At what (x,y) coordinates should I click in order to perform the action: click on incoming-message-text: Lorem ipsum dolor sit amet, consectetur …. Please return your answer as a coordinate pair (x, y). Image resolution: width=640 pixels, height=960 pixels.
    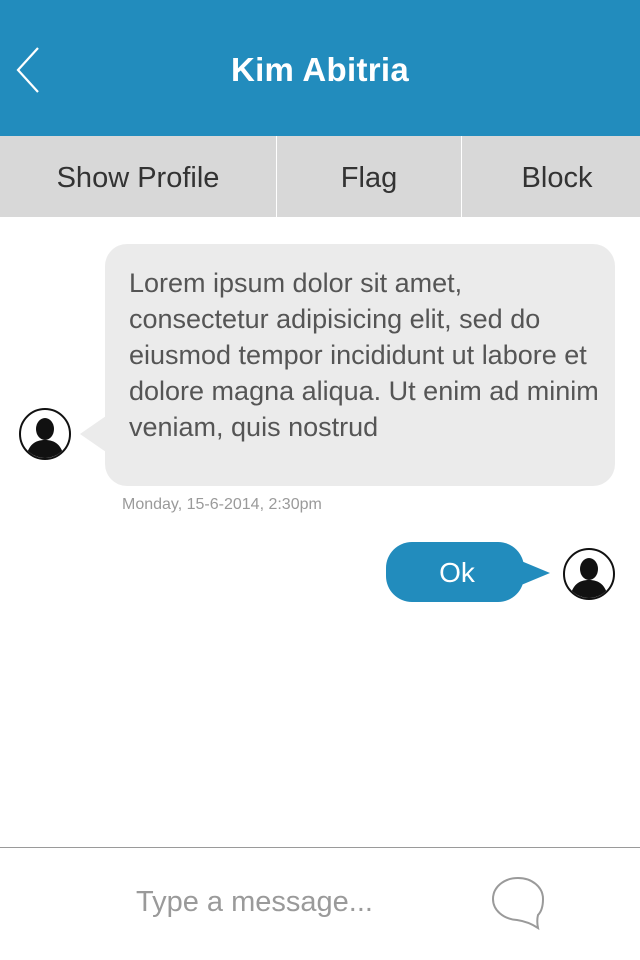
    Looking at the image, I should click on (364, 355).